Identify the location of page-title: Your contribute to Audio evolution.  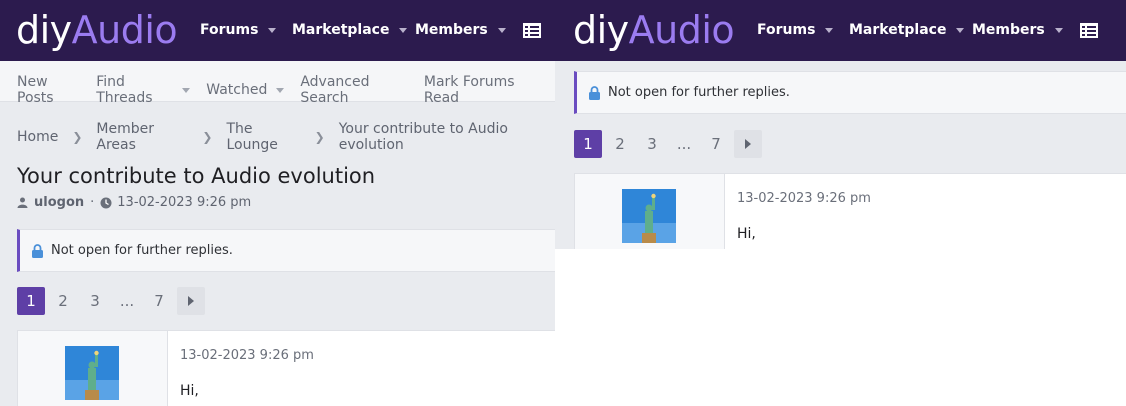
(196, 176).